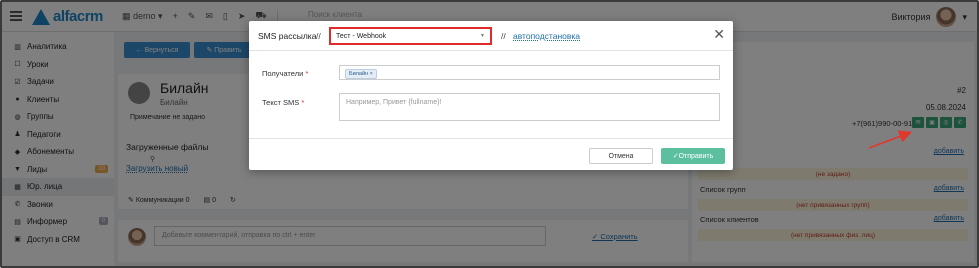 The image size is (979, 268). Describe the element at coordinates (546, 36) in the screenshot. I see `autosubst-link: автоподстановка` at that location.